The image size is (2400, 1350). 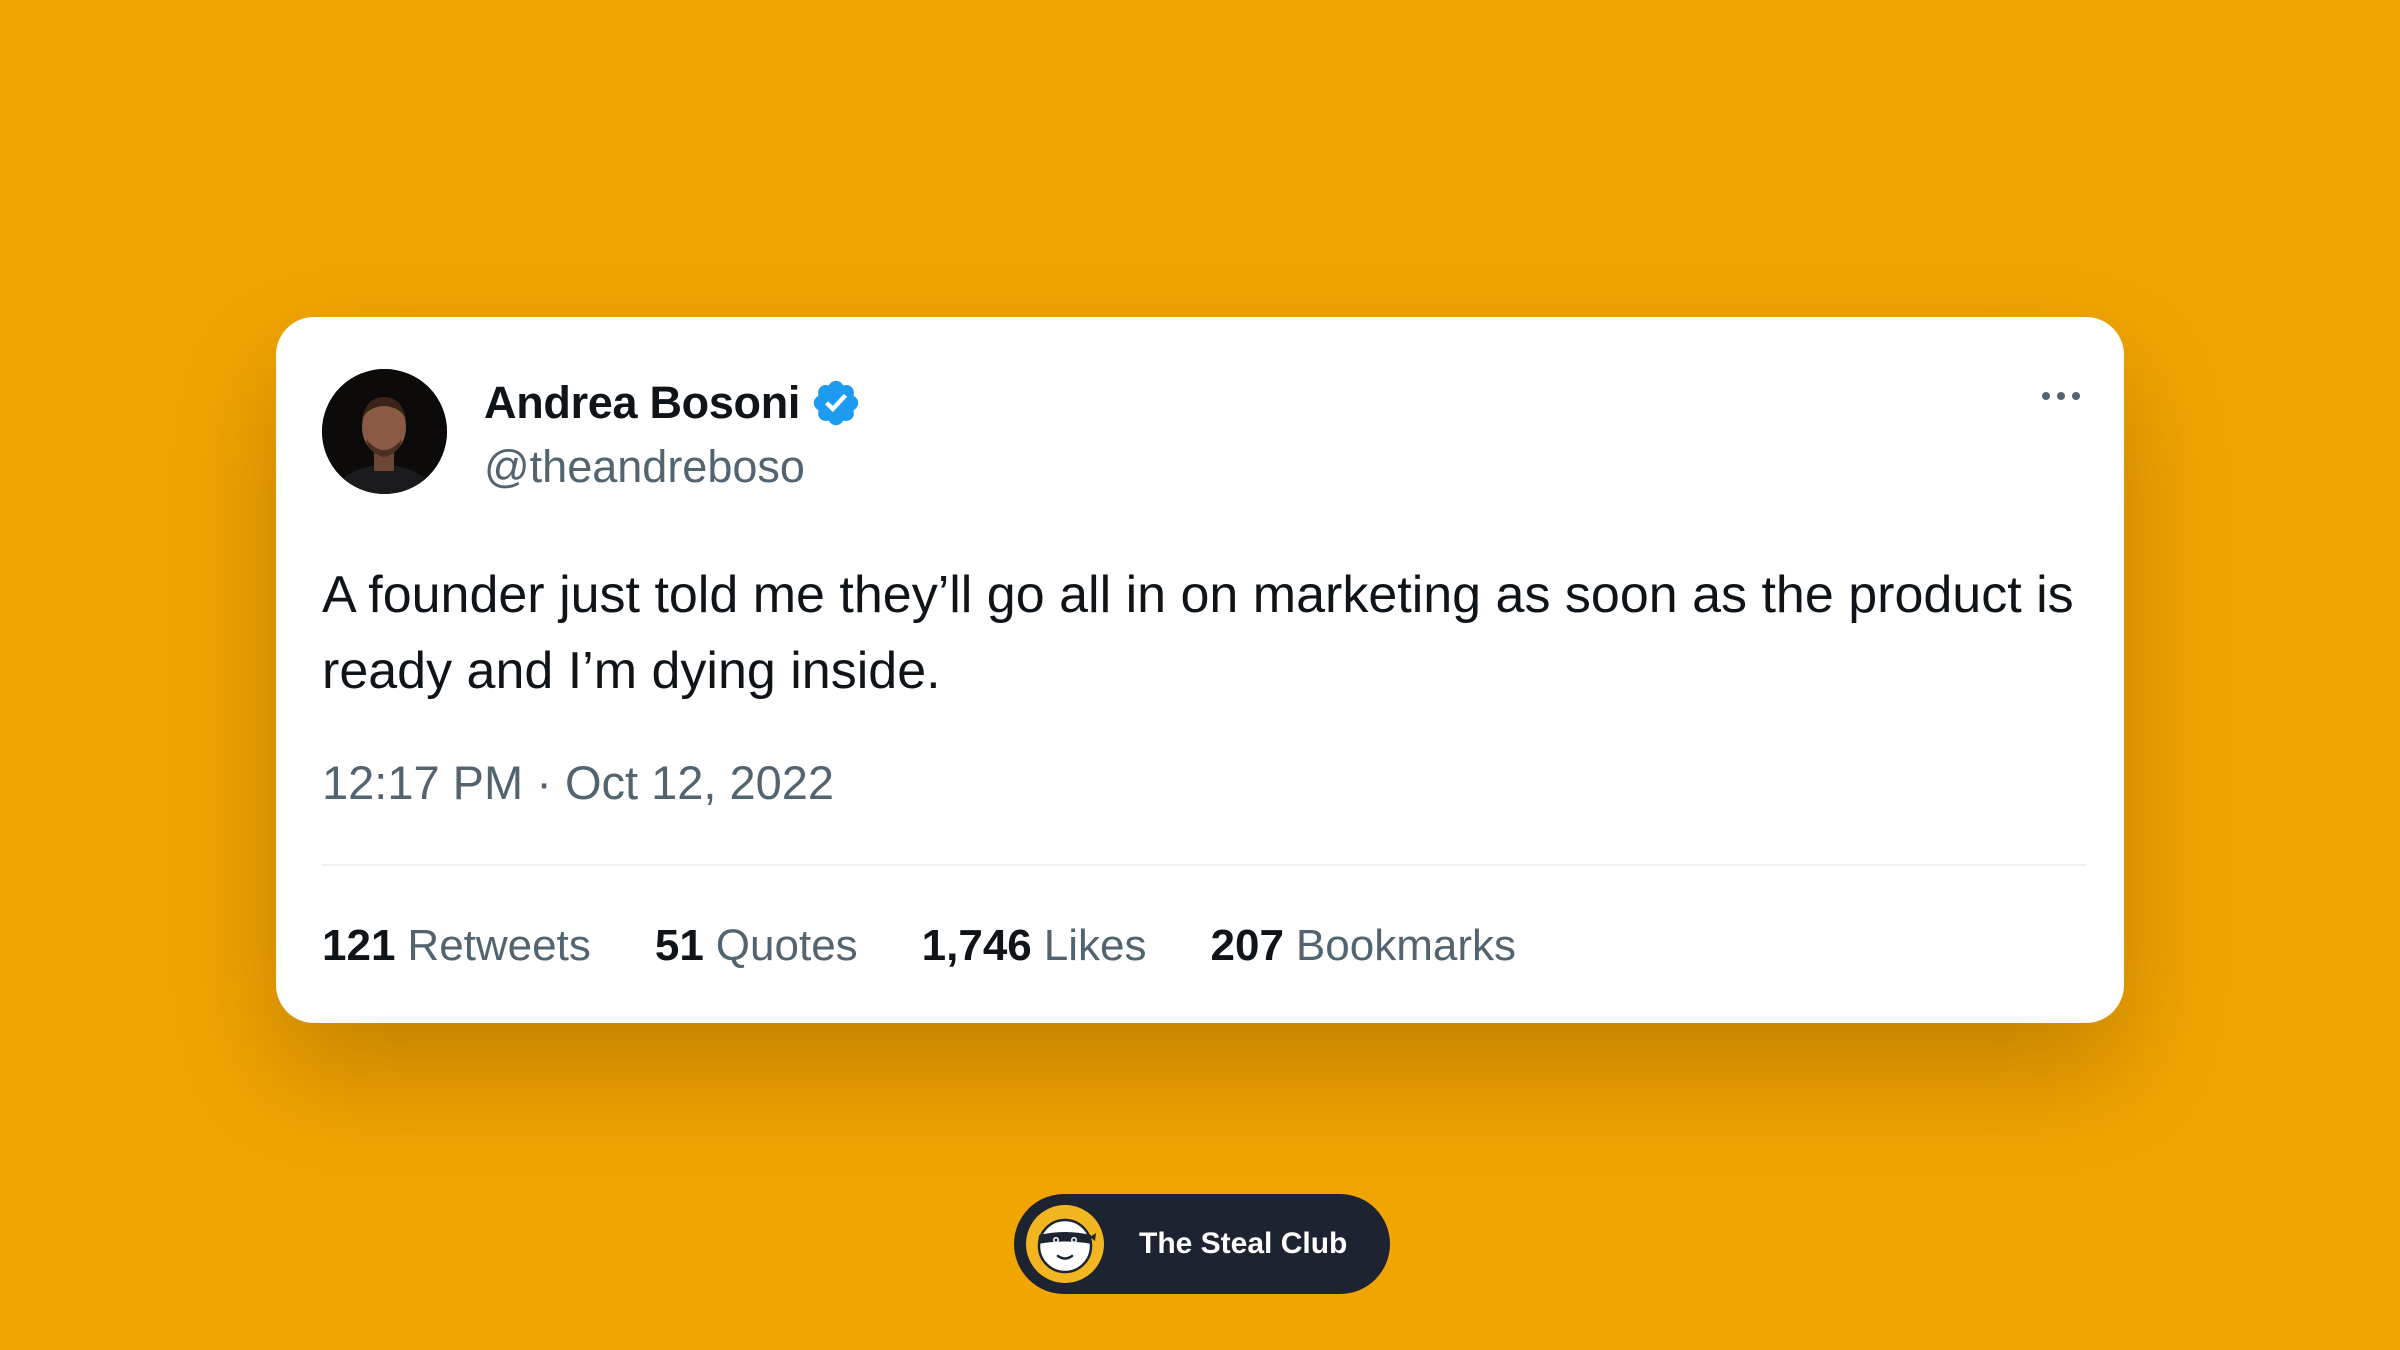 What do you see at coordinates (1243, 1243) in the screenshot?
I see `brand-name: The Steal Club` at bounding box center [1243, 1243].